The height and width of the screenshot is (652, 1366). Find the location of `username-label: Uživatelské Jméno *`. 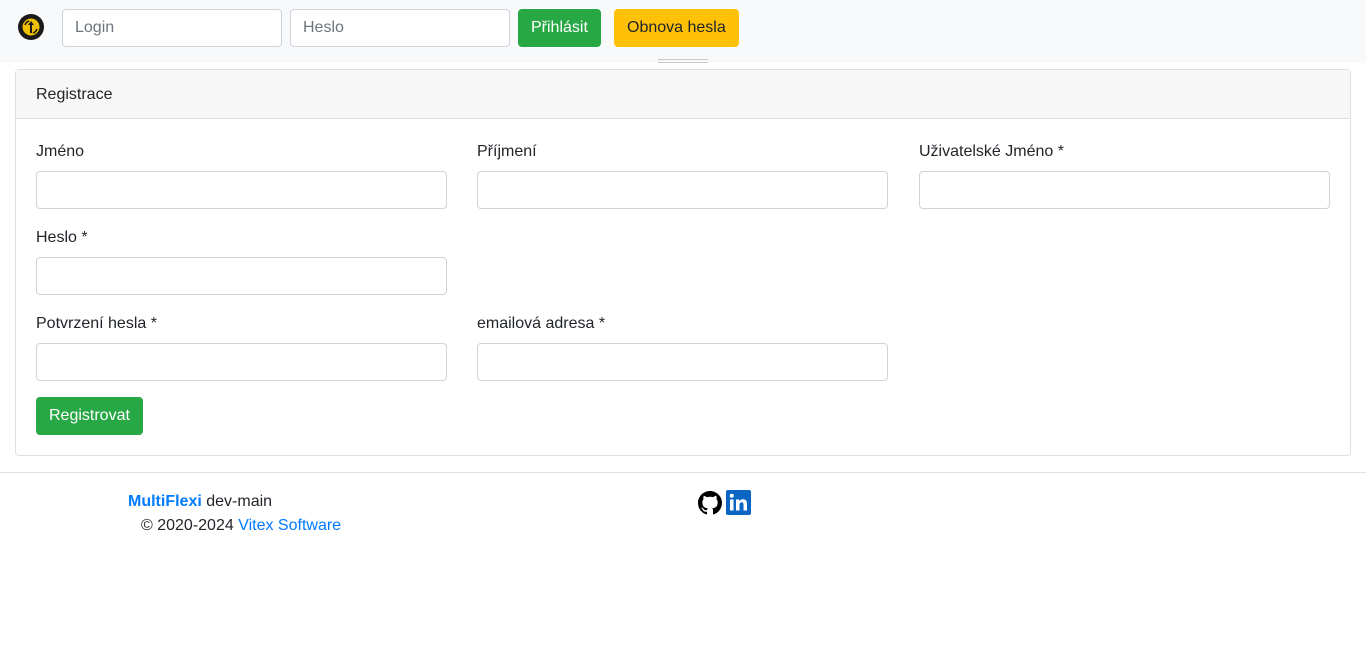

username-label: Uživatelské Jméno * is located at coordinates (991, 151).